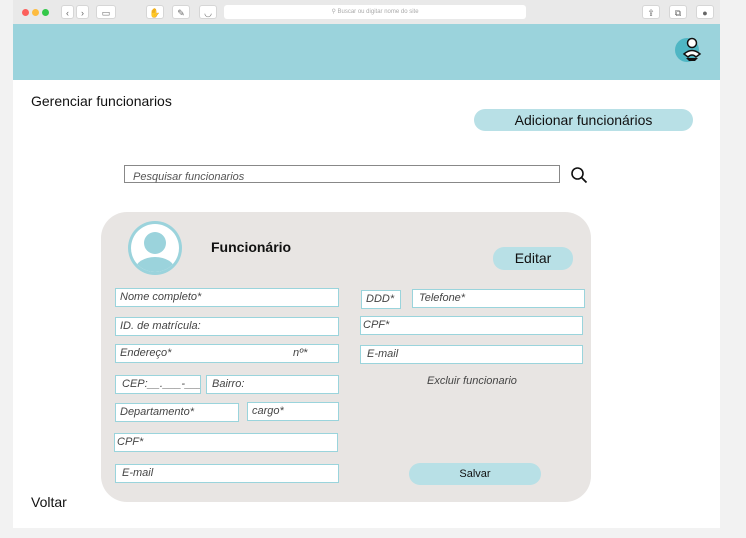 The height and width of the screenshot is (538, 746). What do you see at coordinates (498, 298) in the screenshot?
I see `phone-field: Telefone*` at bounding box center [498, 298].